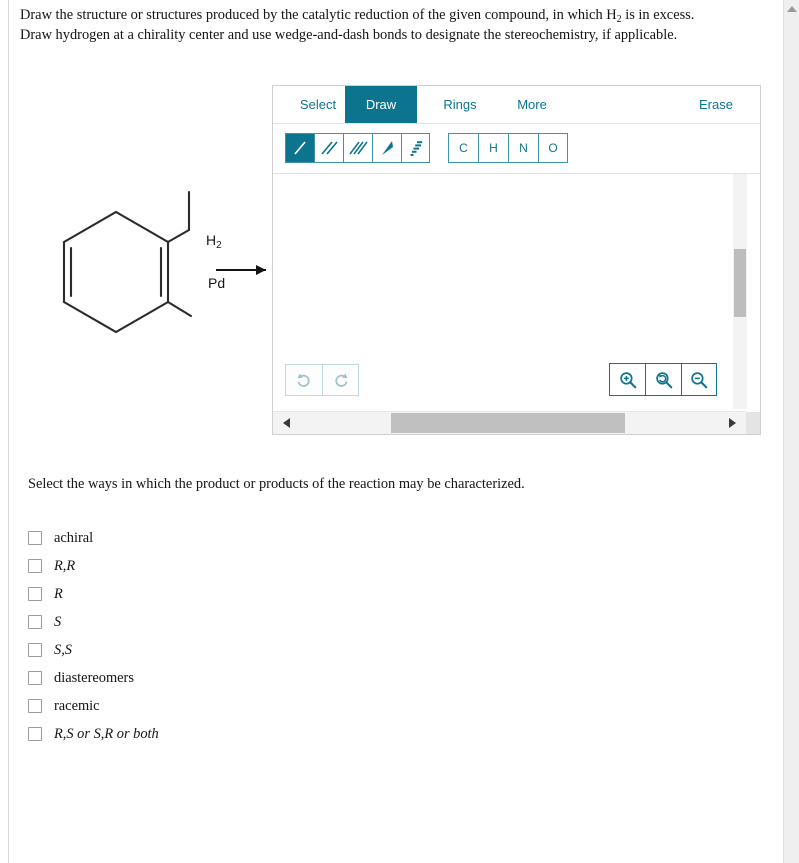 This screenshot has width=799, height=863. I want to click on triple-bond-icon, so click(358, 148).